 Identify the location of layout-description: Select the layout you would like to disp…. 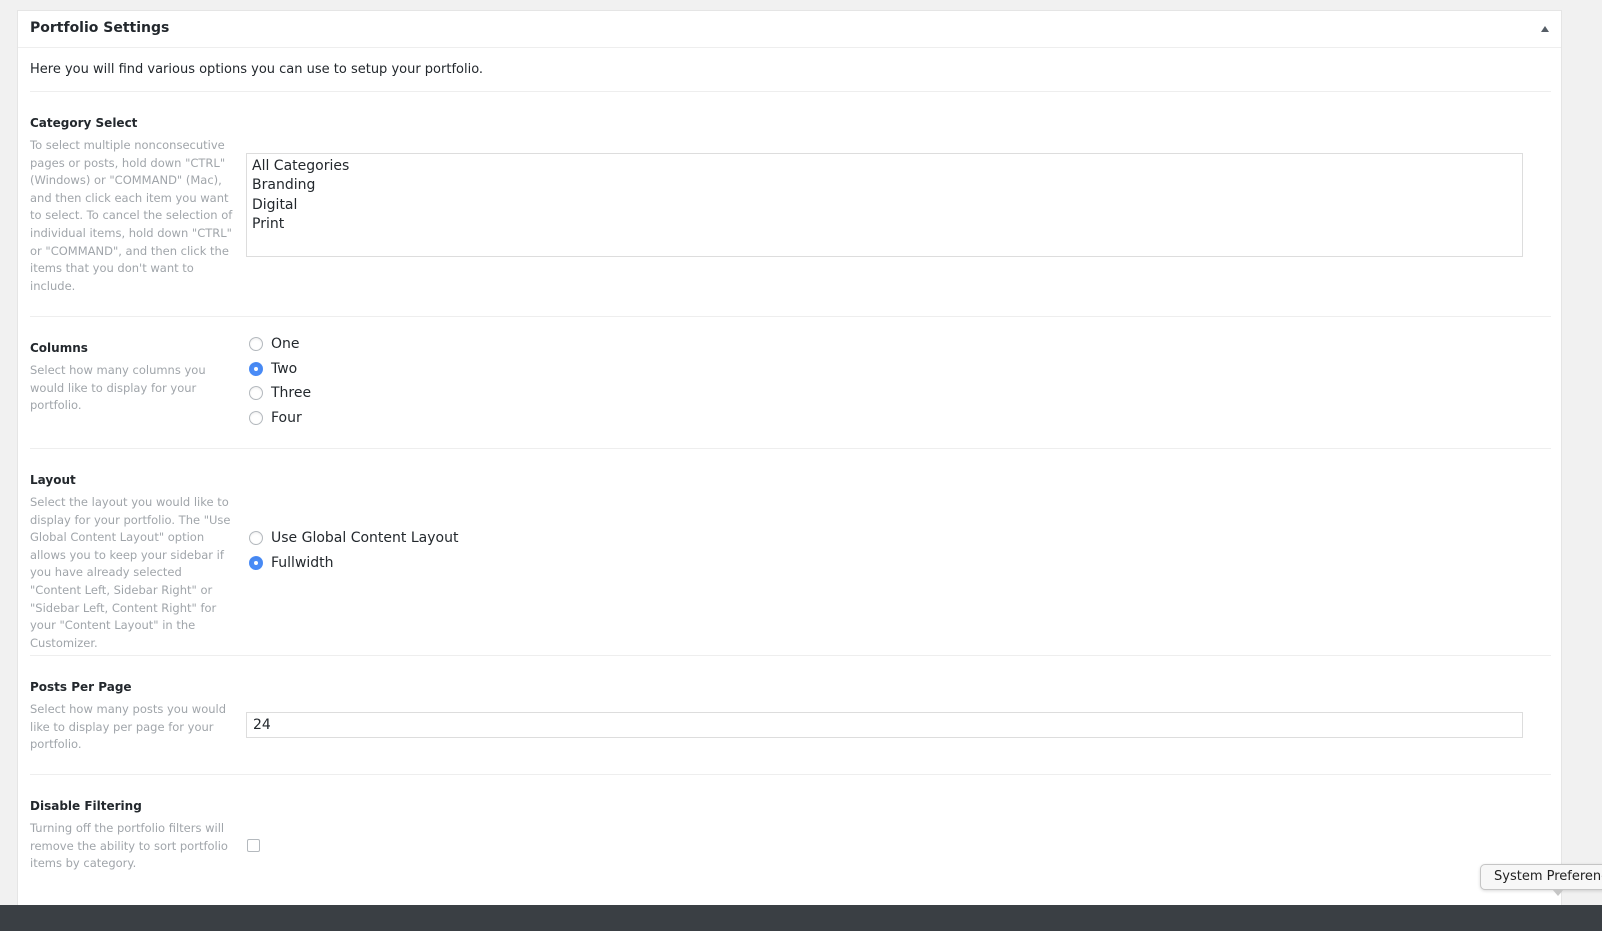
(130, 572).